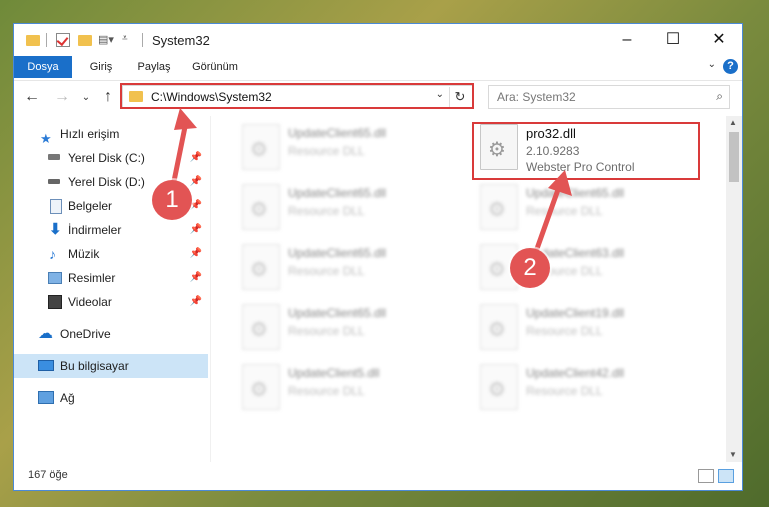 The width and height of the screenshot is (769, 507). What do you see at coordinates (172, 200) in the screenshot?
I see `step-1-badge: 1` at bounding box center [172, 200].